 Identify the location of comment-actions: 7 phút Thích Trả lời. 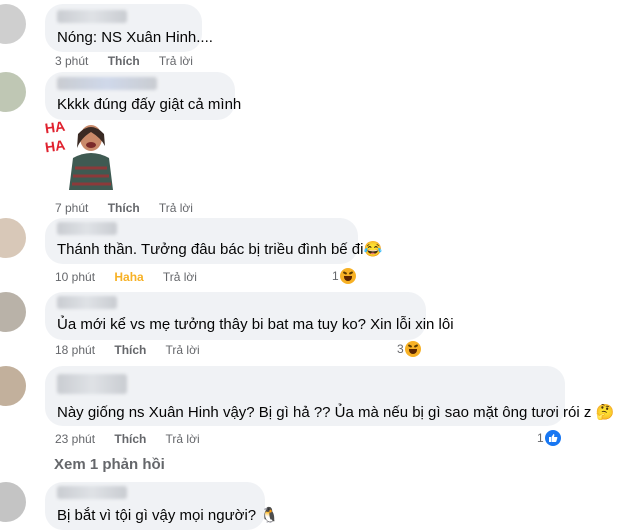
(132, 208).